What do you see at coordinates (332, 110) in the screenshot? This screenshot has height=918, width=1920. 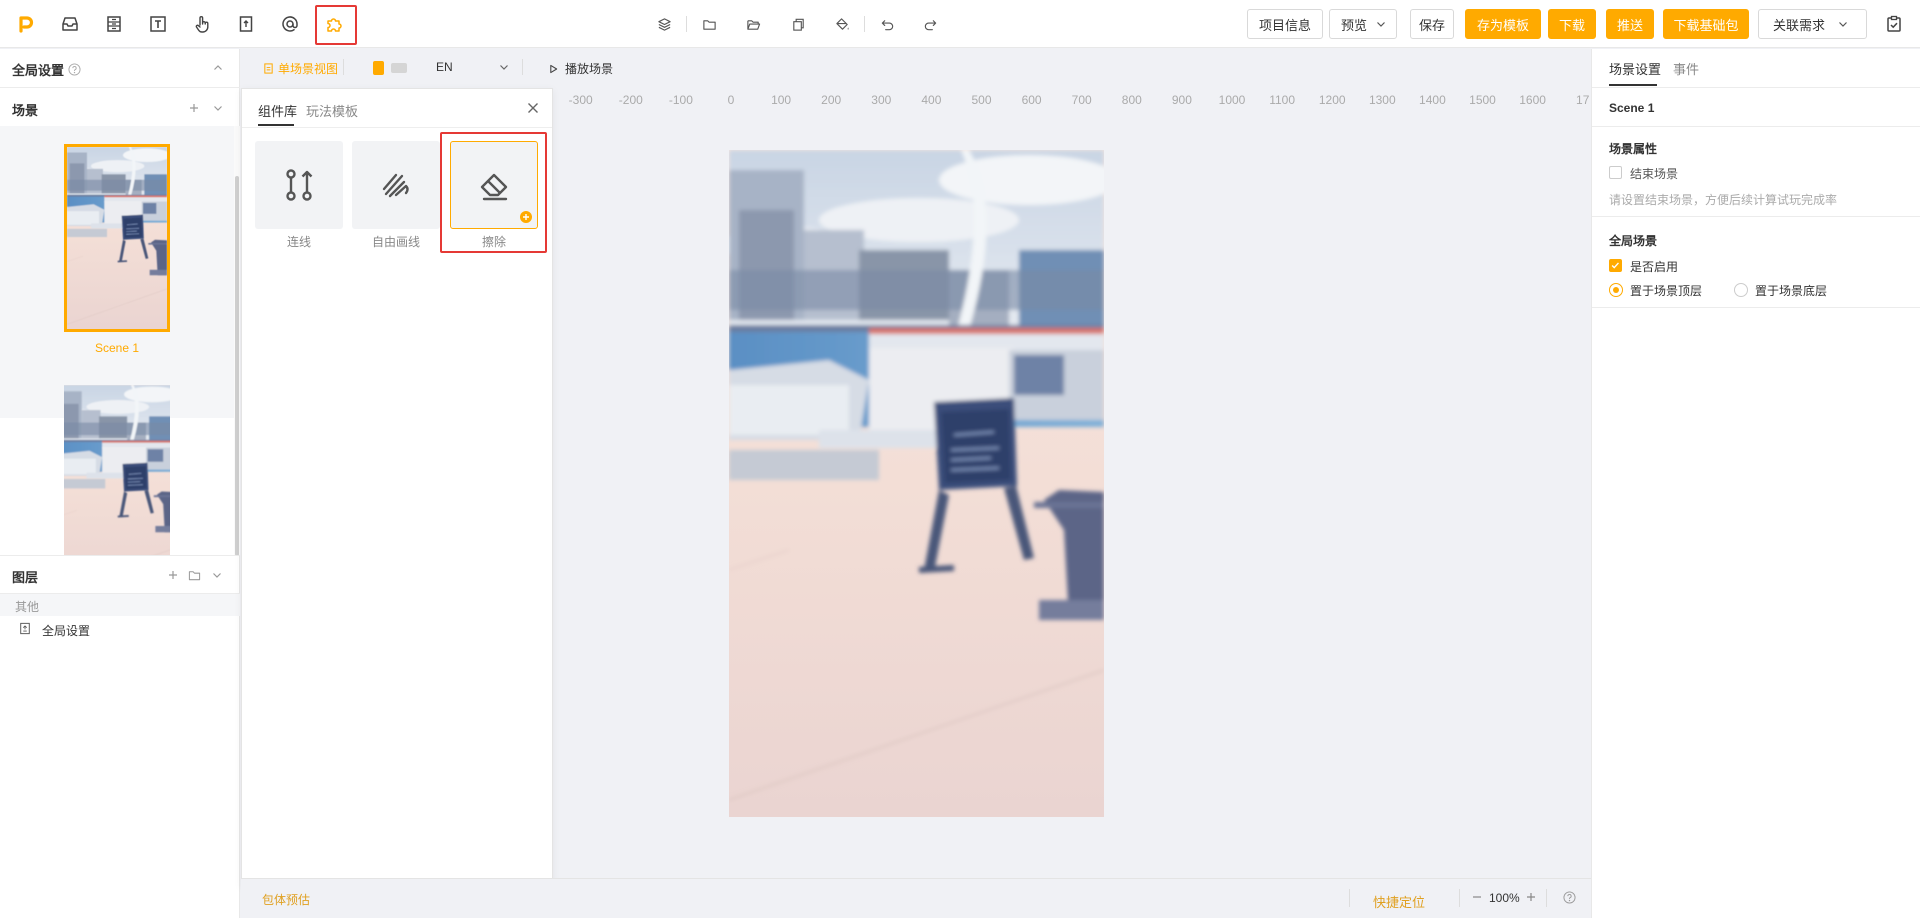 I see `tab-gameplay-templates: 玩法模板` at bounding box center [332, 110].